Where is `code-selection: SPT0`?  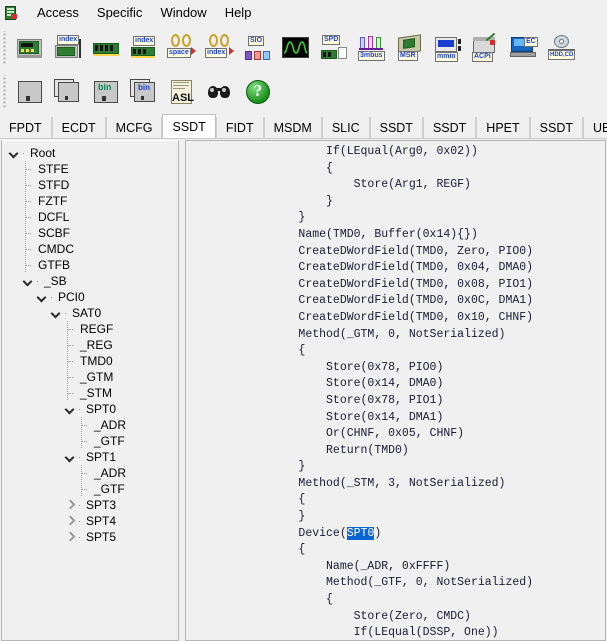 code-selection: SPT0 is located at coordinates (360, 533).